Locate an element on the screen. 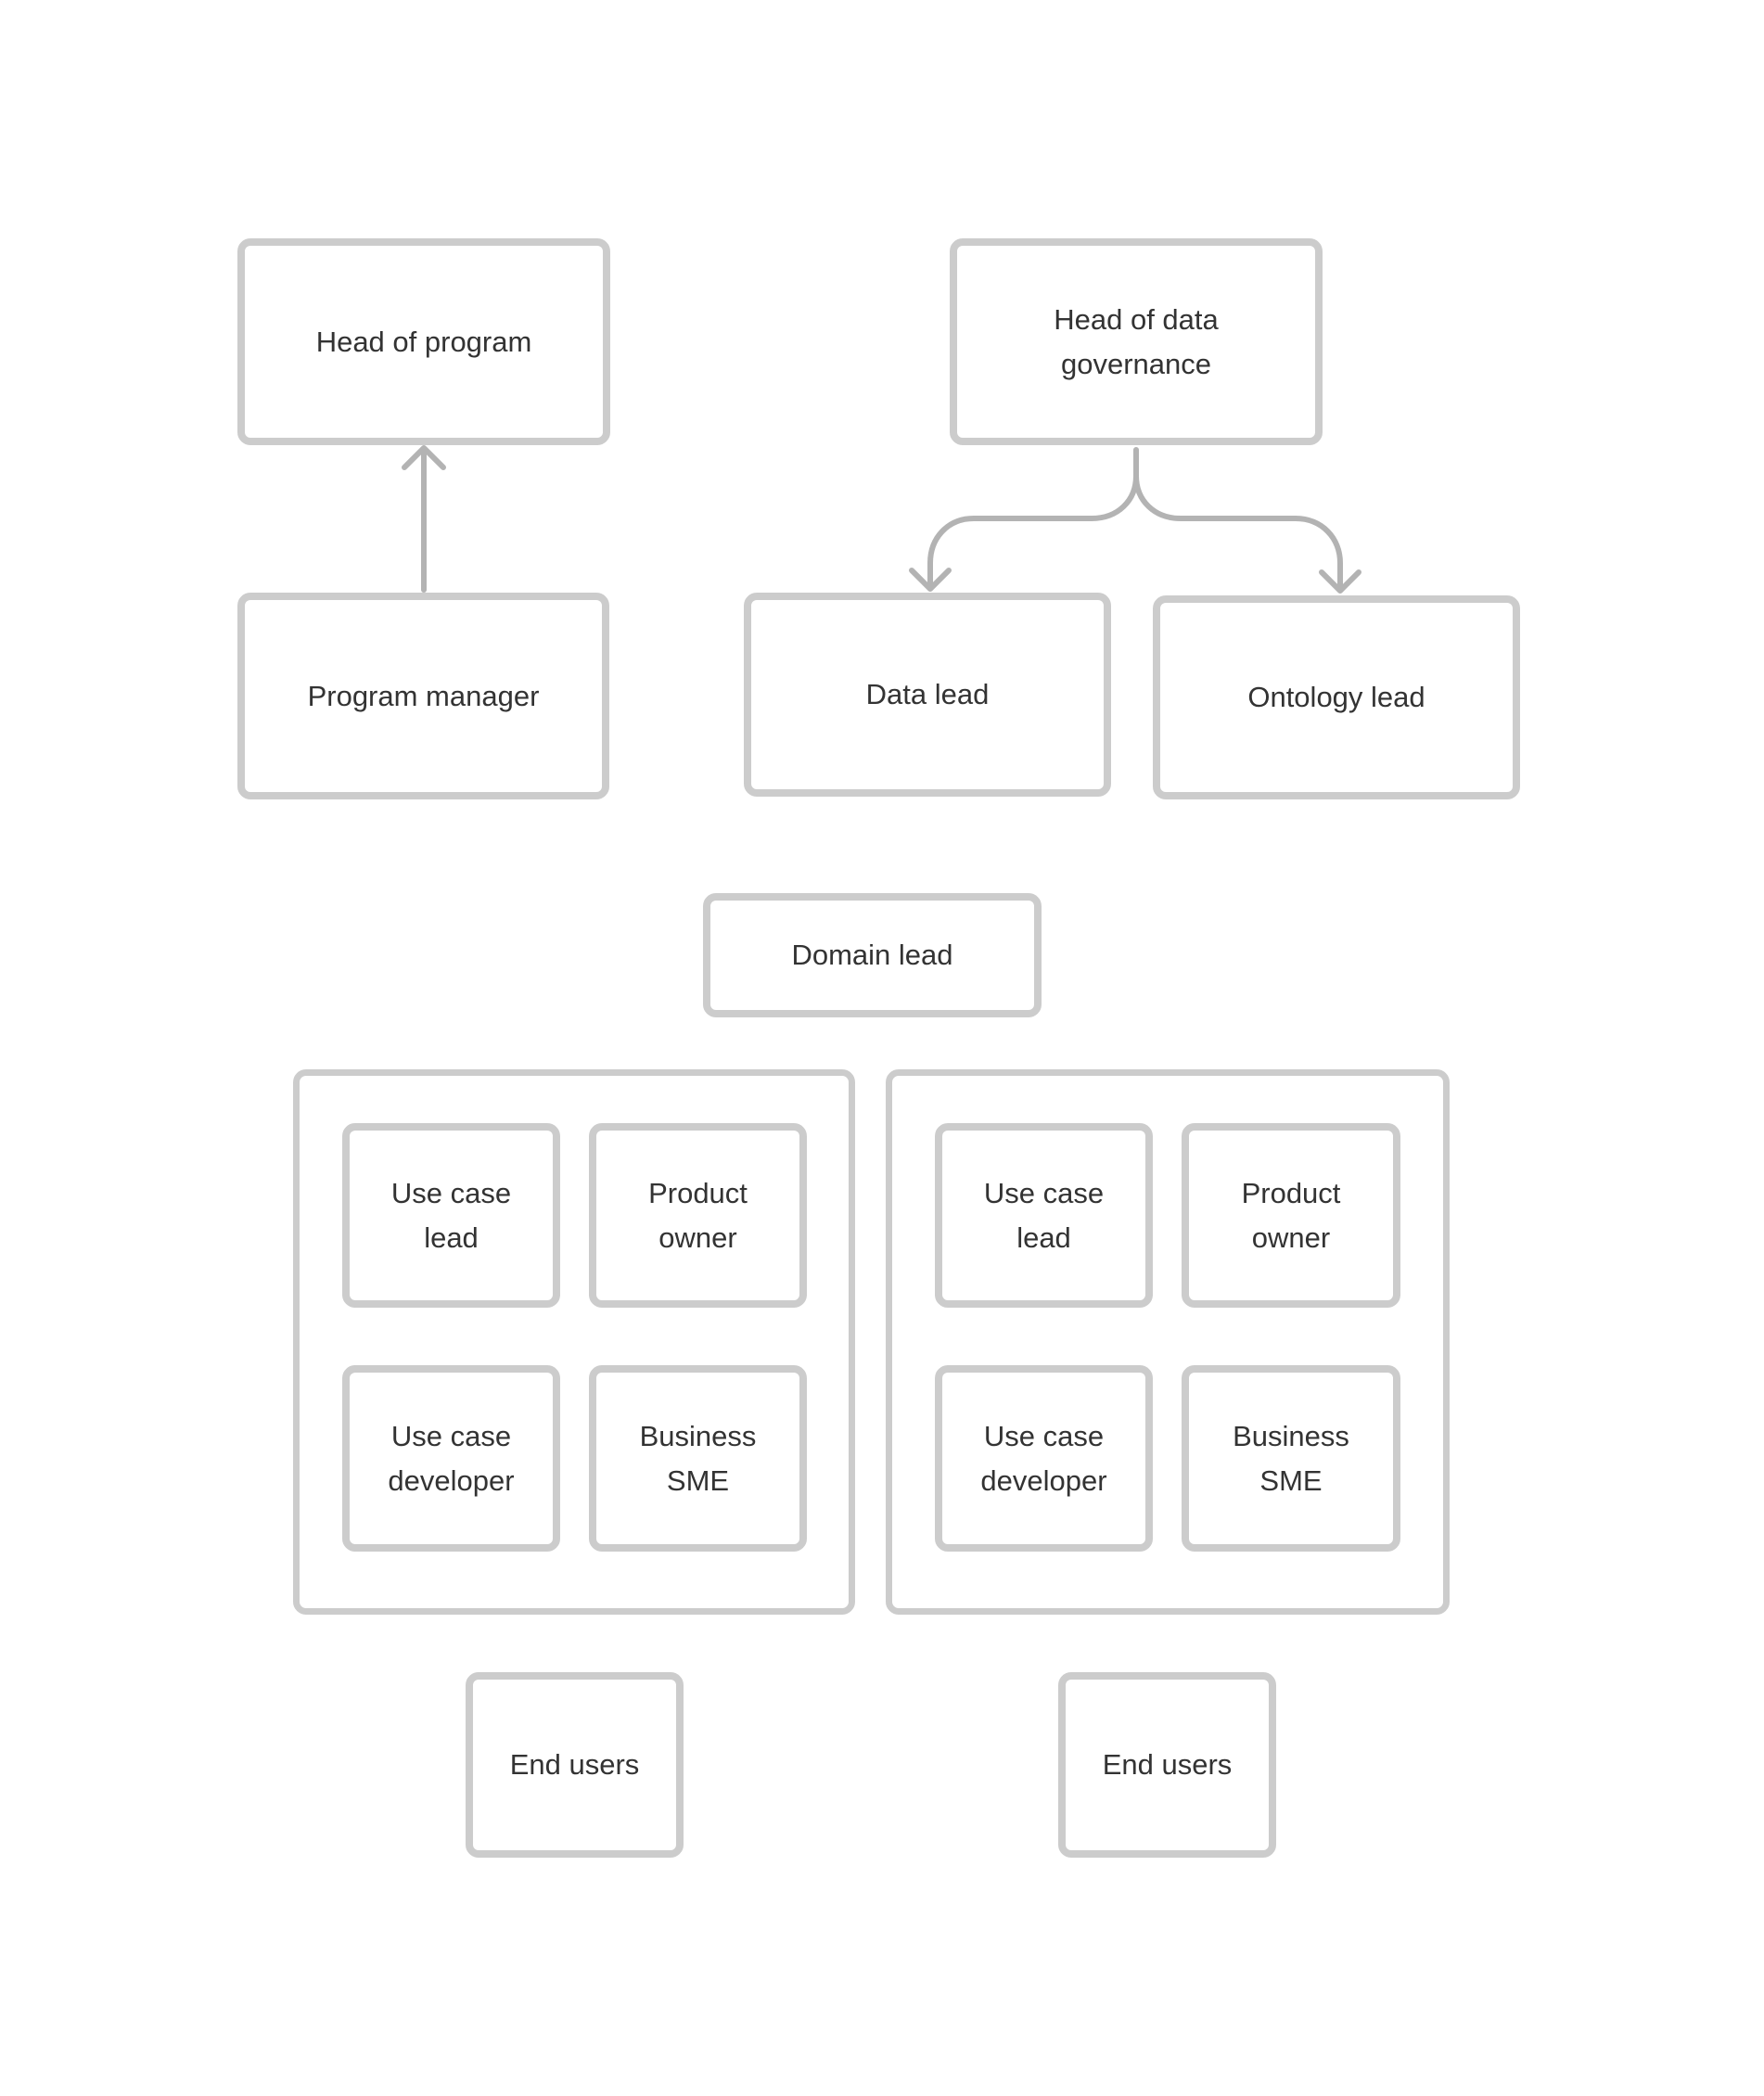 The height and width of the screenshot is (2096, 1764). node-head-of-program: Head of program is located at coordinates (423, 341).